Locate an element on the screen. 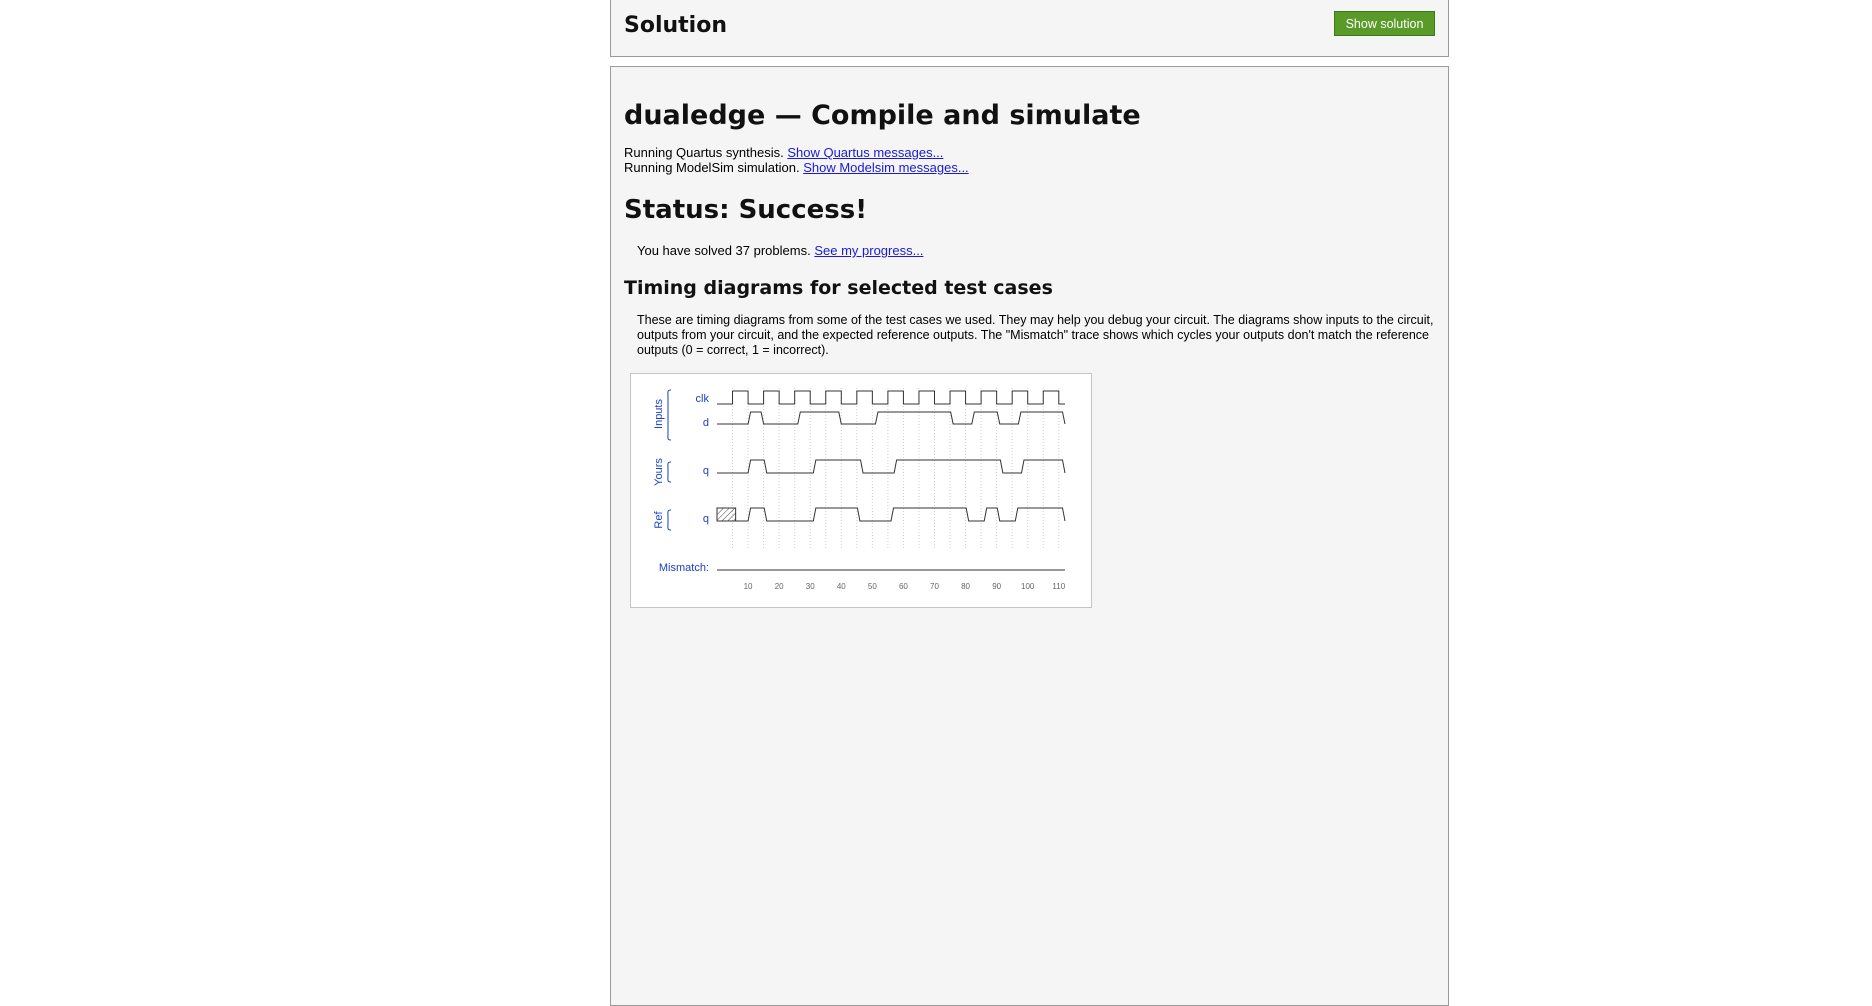 This screenshot has height=1006, width=1872. inputs-bracket is located at coordinates (669, 415).